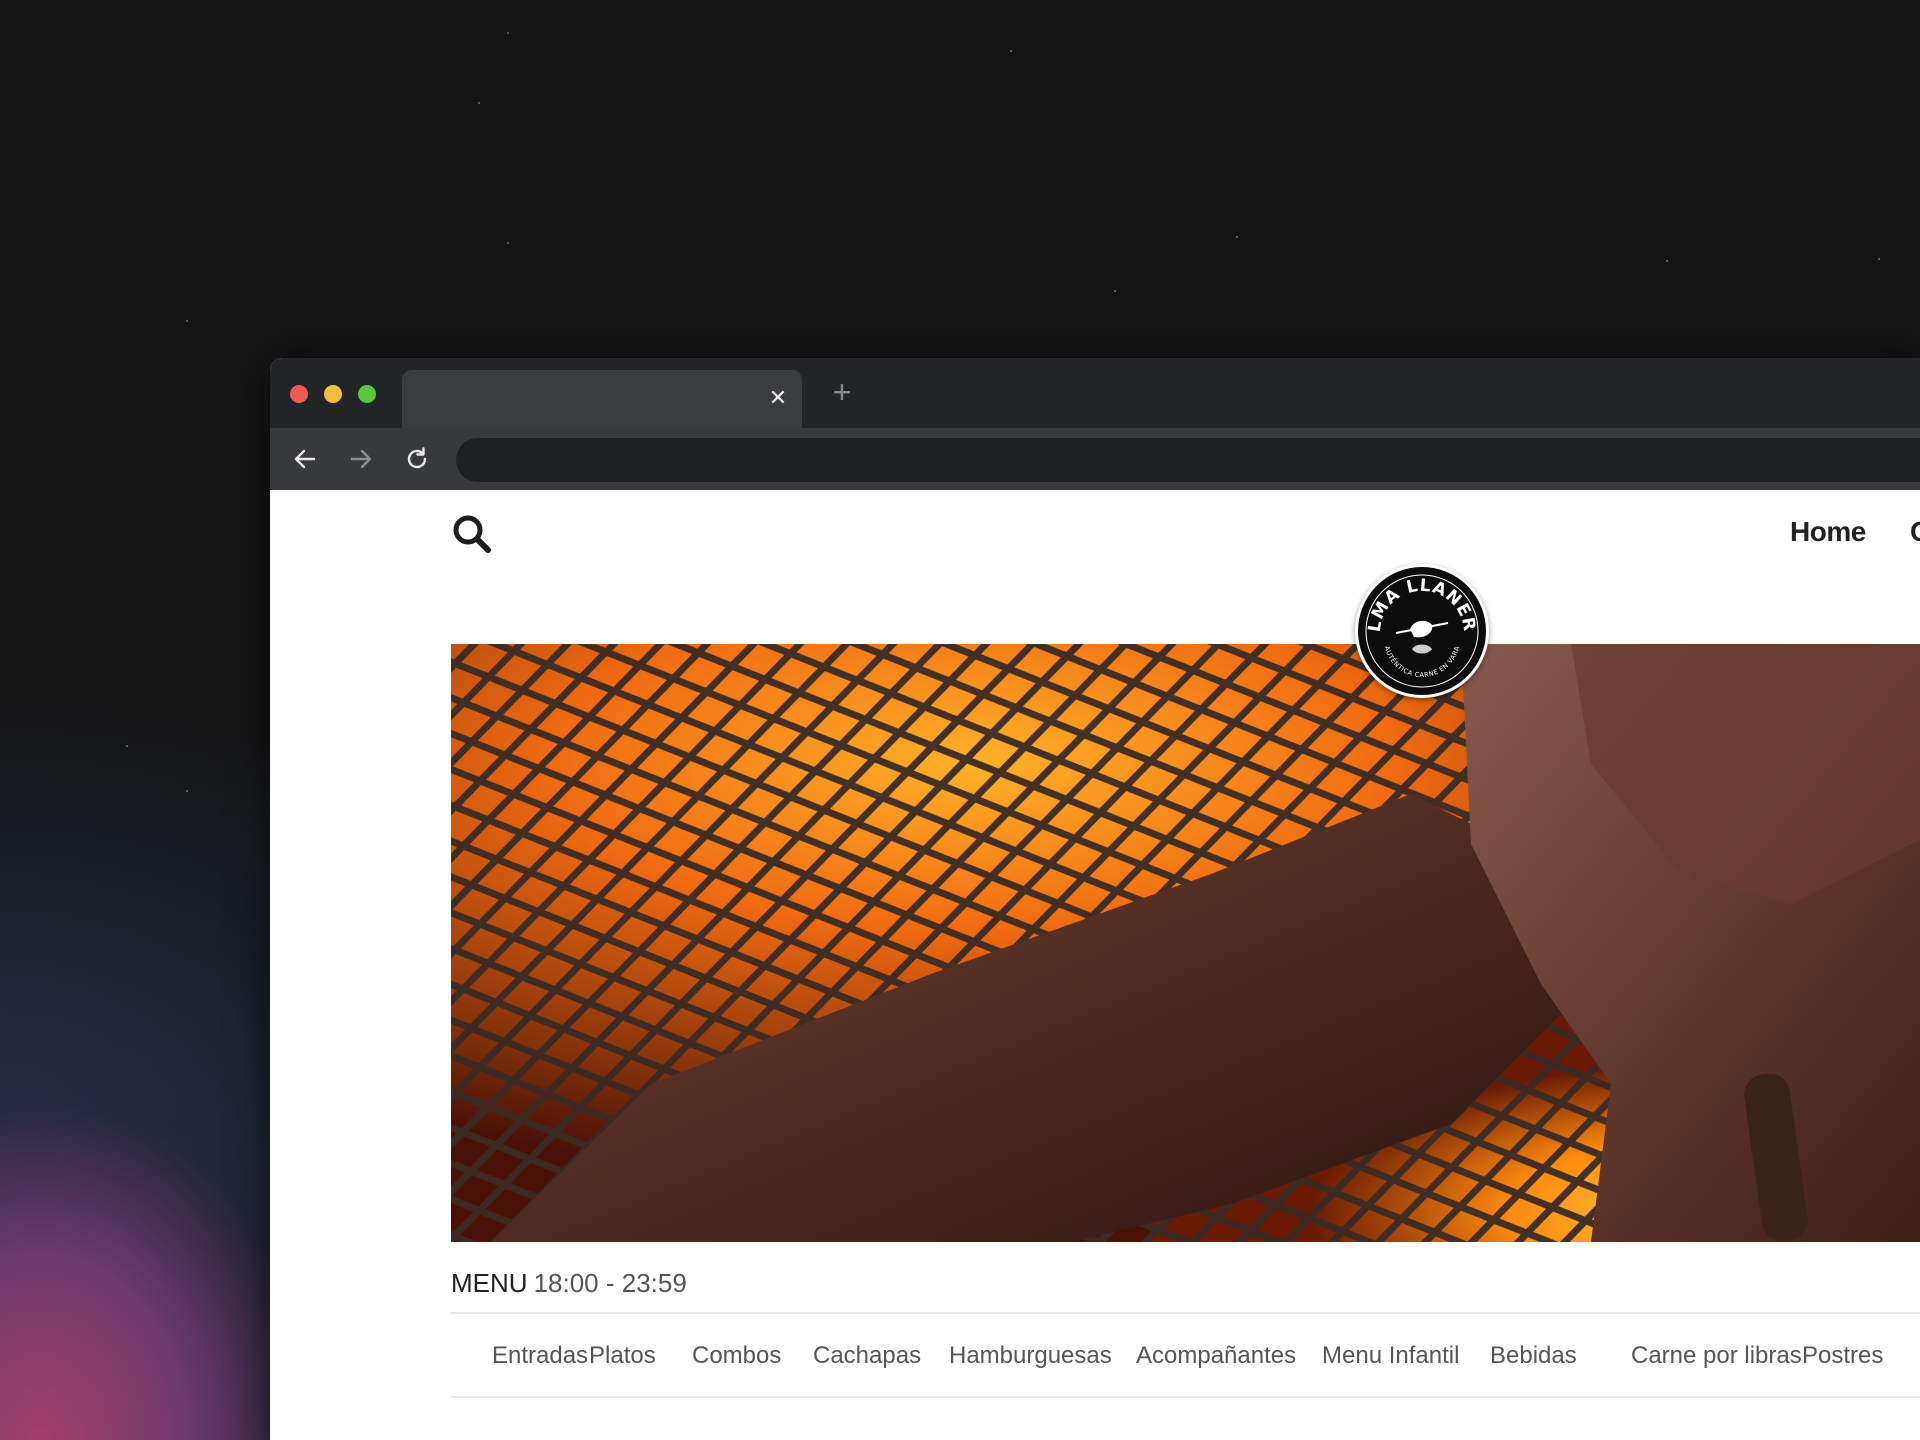 The height and width of the screenshot is (1440, 1920). I want to click on close-window-button, so click(299, 394).